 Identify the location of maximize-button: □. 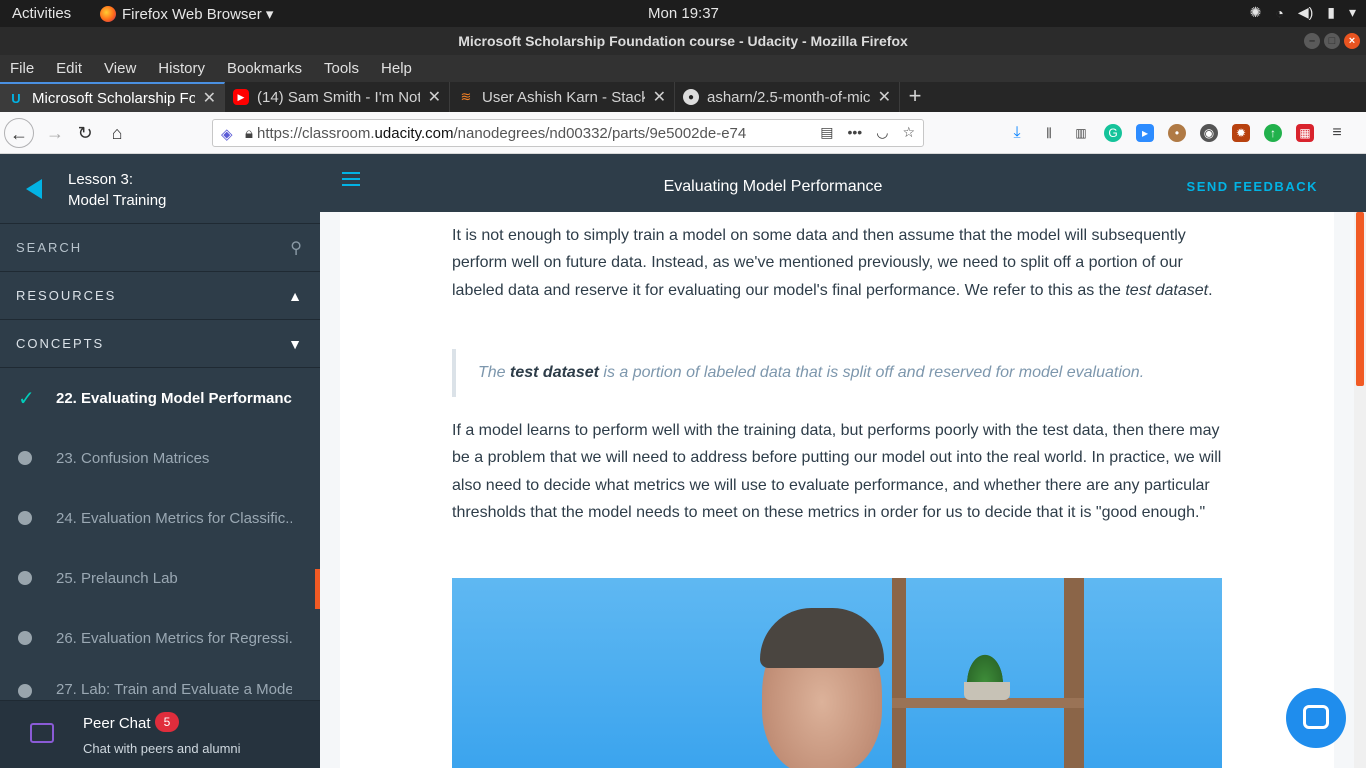
(1332, 41).